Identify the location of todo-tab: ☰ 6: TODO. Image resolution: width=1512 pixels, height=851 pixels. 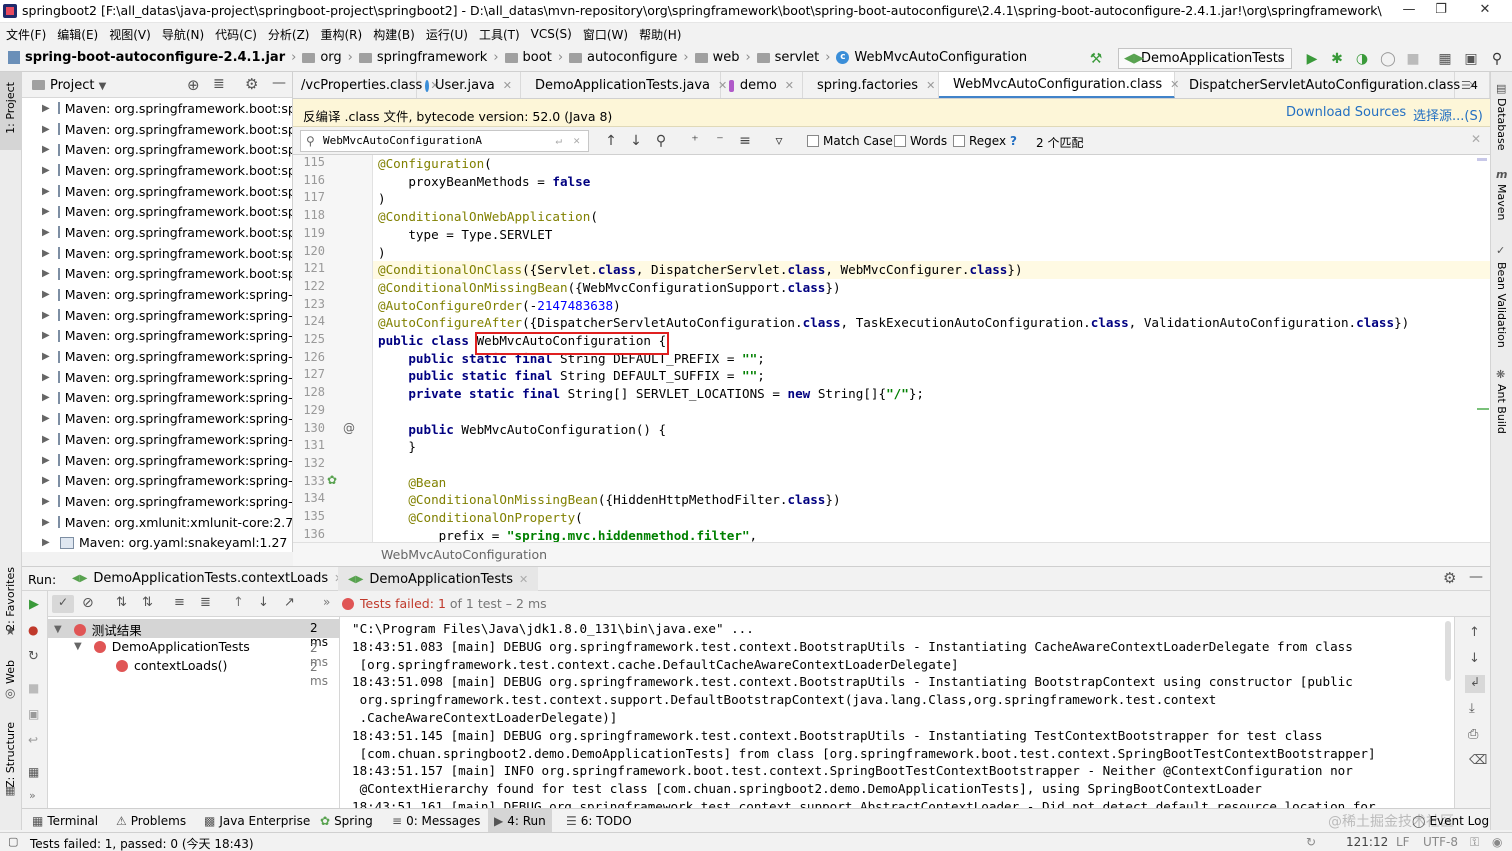
(599, 821).